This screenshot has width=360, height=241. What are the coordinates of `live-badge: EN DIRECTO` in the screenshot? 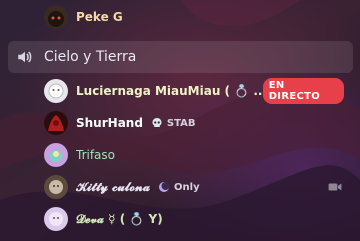 It's located at (303, 91).